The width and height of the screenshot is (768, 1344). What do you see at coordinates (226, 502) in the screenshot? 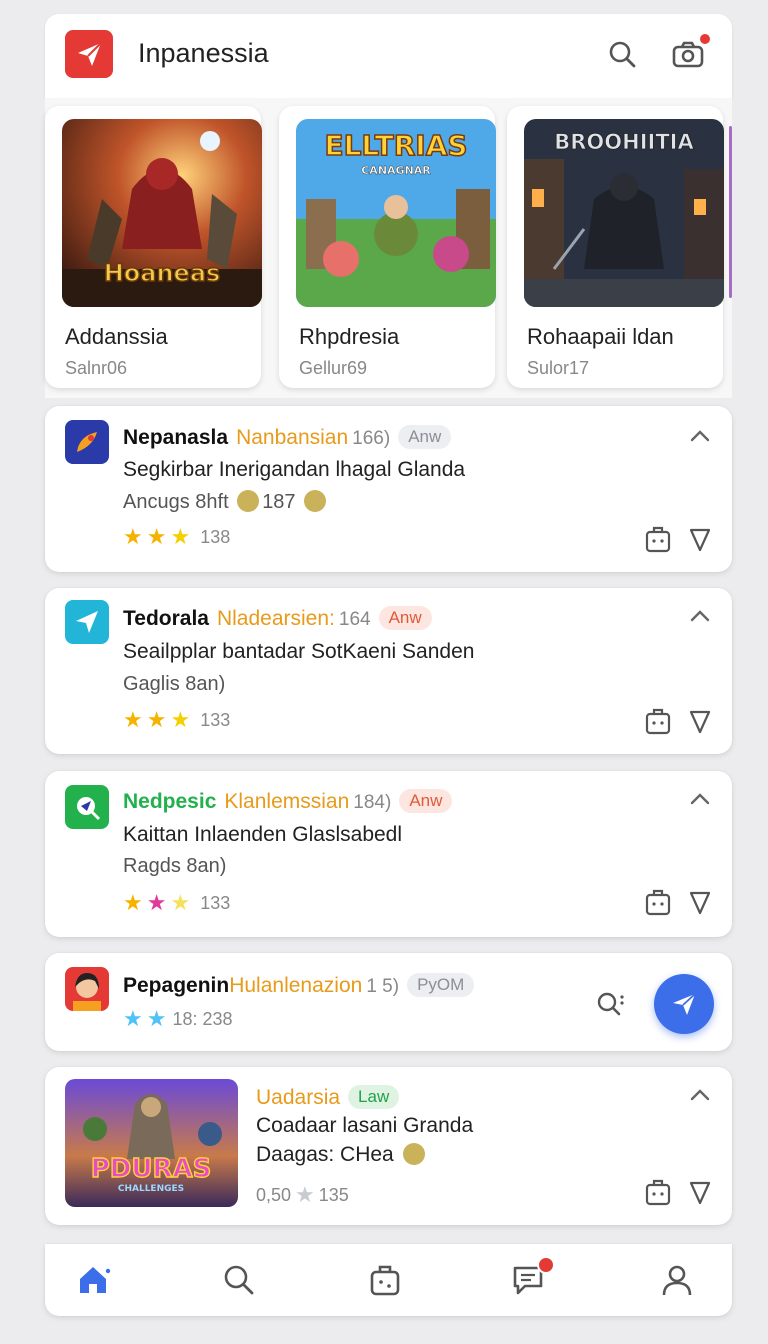
I see `item-meta: Ancugs 8hft 187` at bounding box center [226, 502].